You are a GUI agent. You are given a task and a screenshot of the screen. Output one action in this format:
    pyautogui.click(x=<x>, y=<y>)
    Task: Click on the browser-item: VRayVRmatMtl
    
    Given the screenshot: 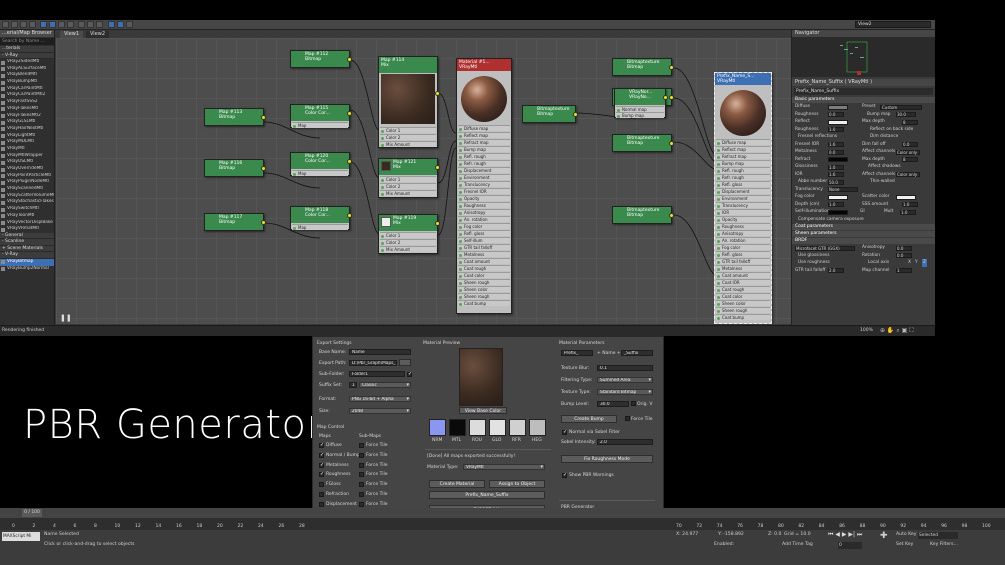 What is the action you would take?
    pyautogui.click(x=27, y=229)
    